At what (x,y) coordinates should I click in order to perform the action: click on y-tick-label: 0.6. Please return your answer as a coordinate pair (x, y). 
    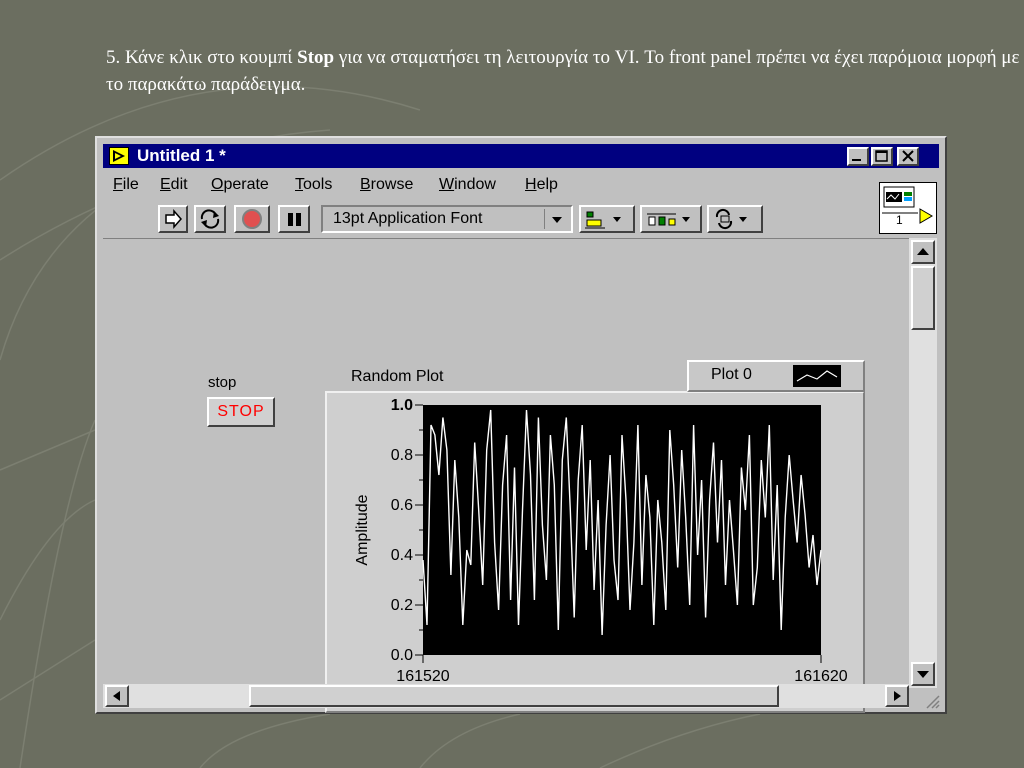
    Looking at the image, I should click on (402, 505).